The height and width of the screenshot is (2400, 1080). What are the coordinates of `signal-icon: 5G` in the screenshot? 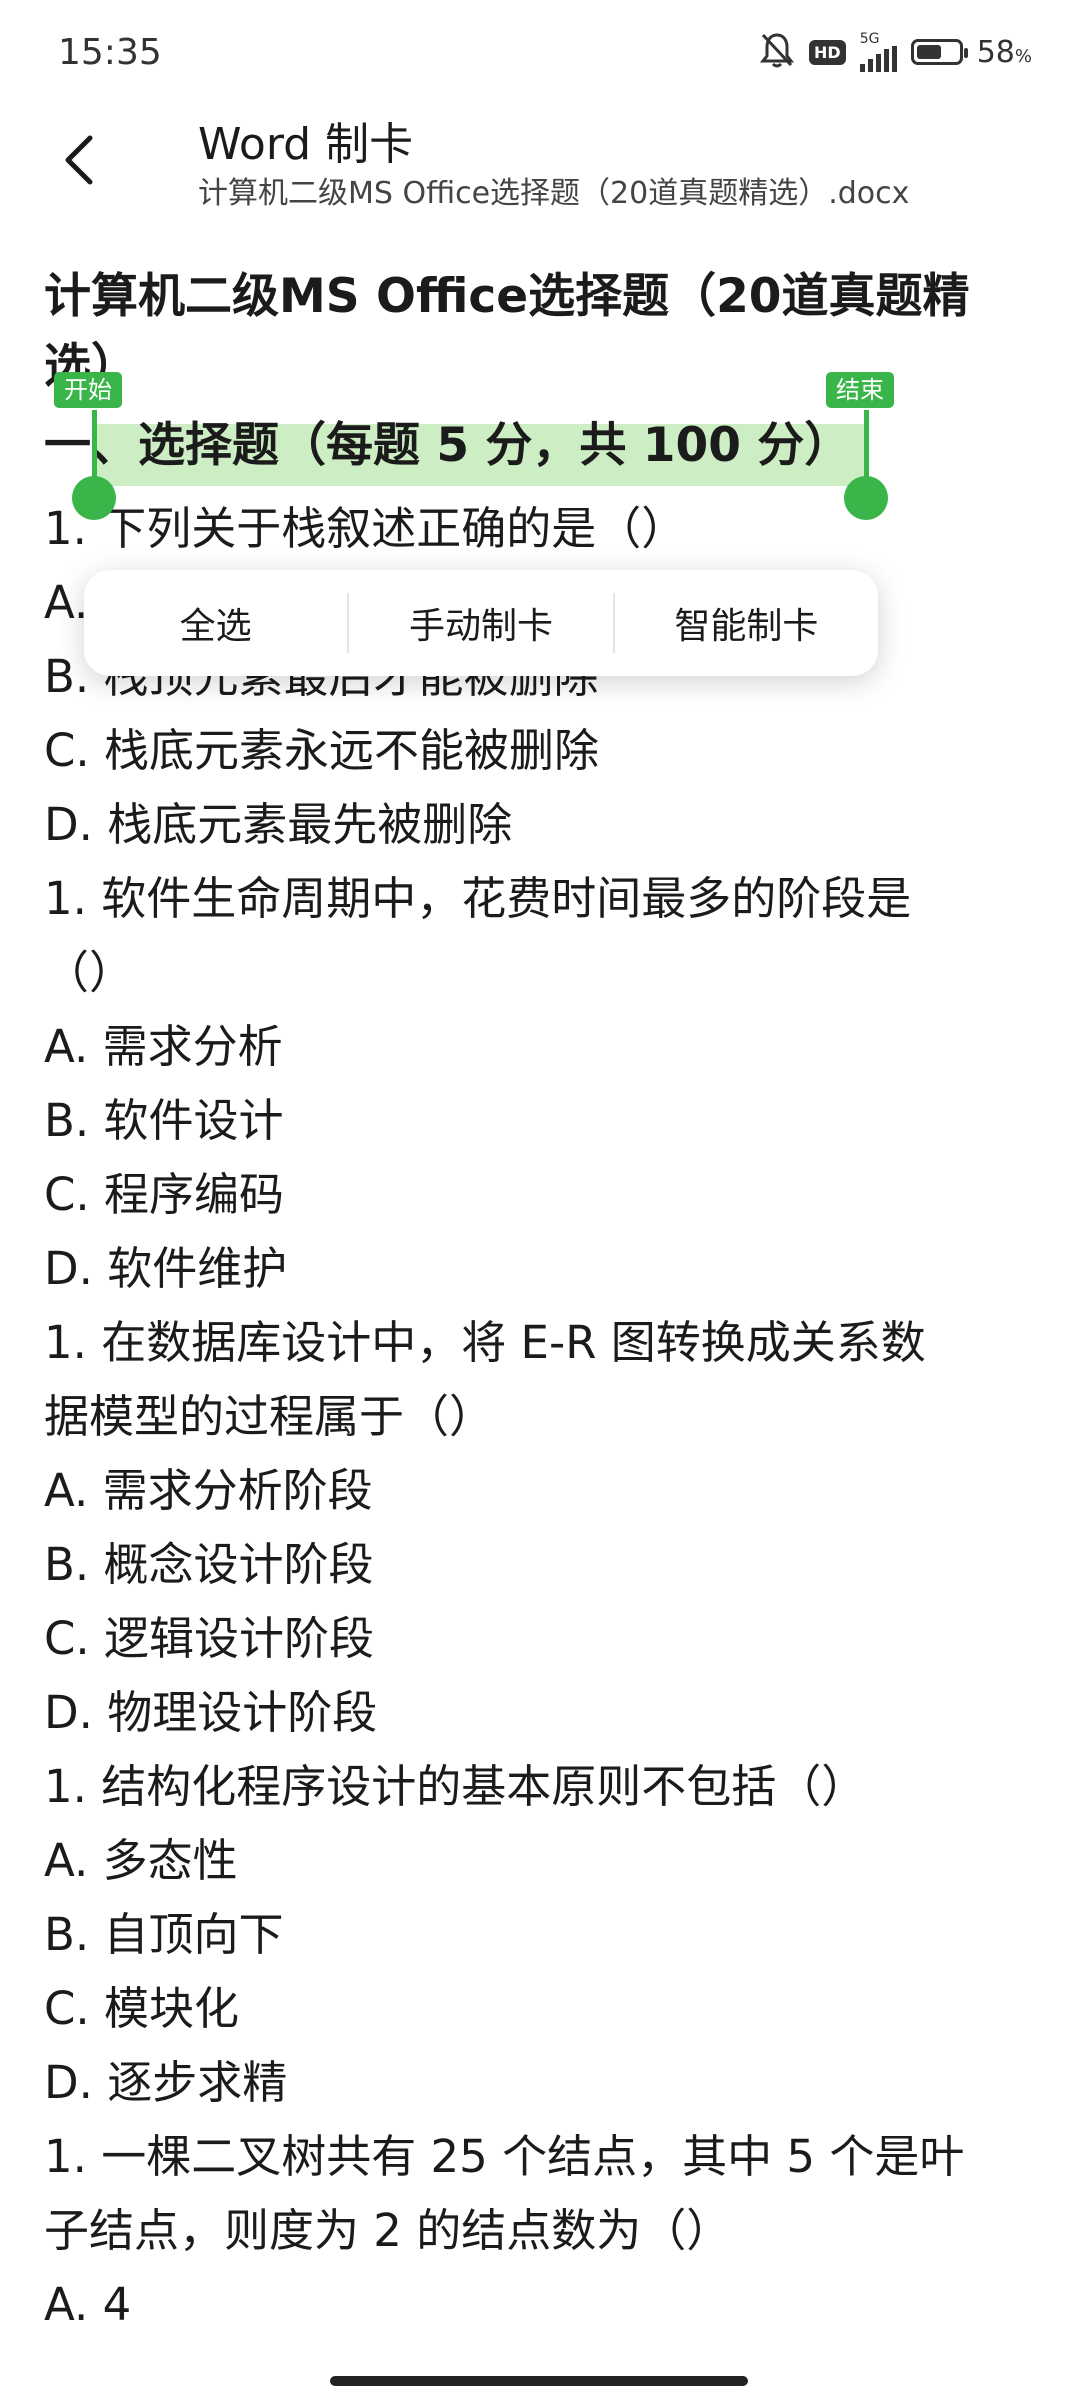 It's located at (878, 51).